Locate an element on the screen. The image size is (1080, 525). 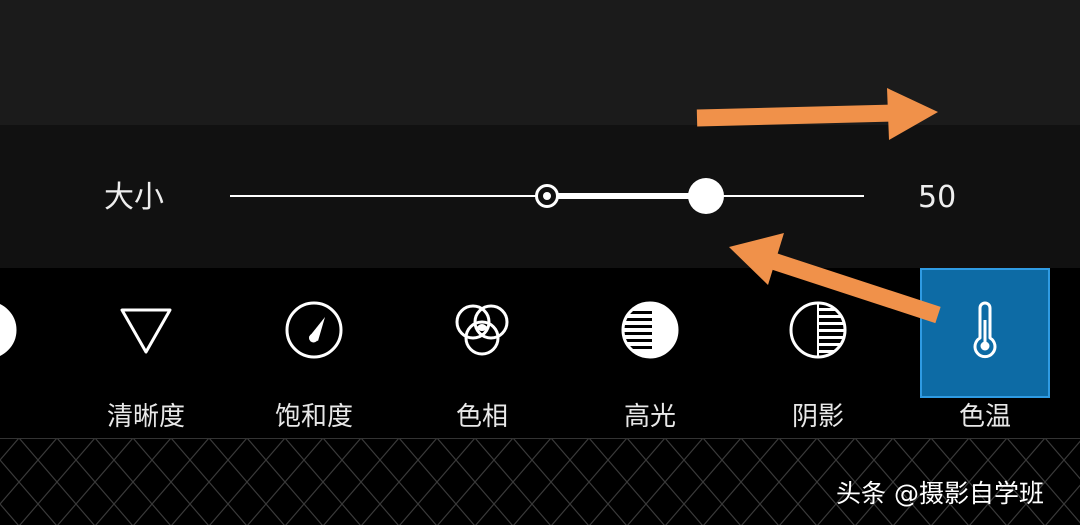
tool-label: 饱和度 is located at coordinates (313, 417).